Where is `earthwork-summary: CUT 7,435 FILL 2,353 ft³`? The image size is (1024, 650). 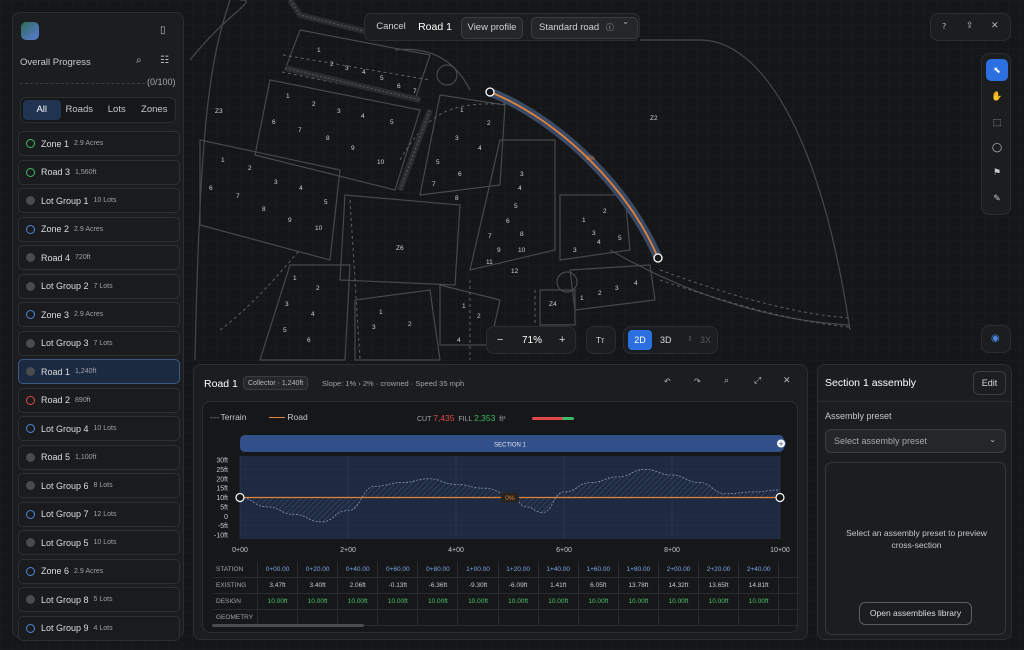 earthwork-summary: CUT 7,435 FILL 2,353 ft³ is located at coordinates (461, 418).